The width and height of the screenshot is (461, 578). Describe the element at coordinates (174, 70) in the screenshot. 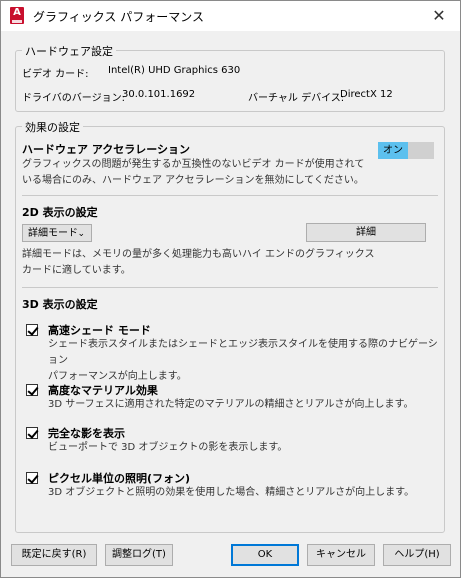

I see `video-card-value: Intel(R) UHD Graphics 630` at that location.